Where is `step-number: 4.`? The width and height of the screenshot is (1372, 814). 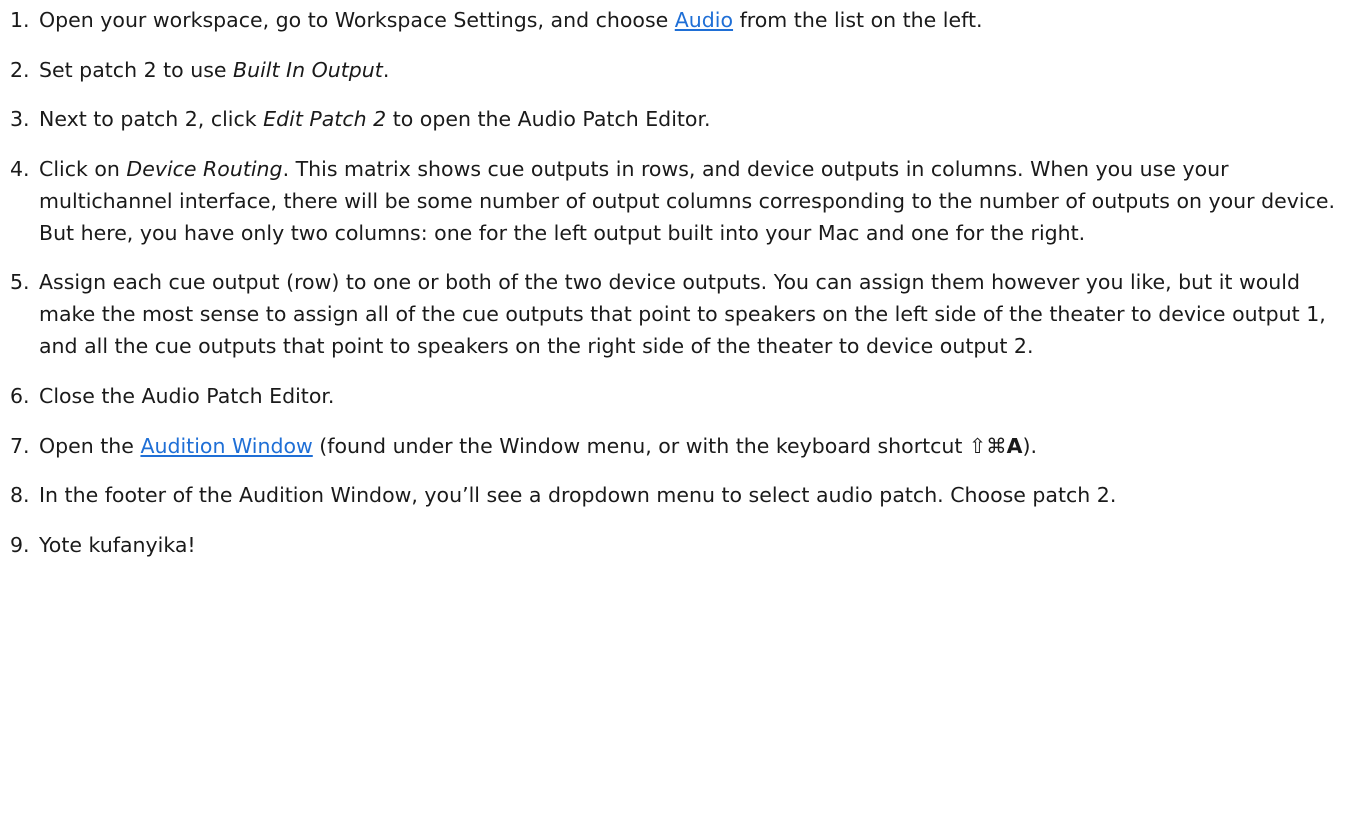
step-number: 4. is located at coordinates (20, 168).